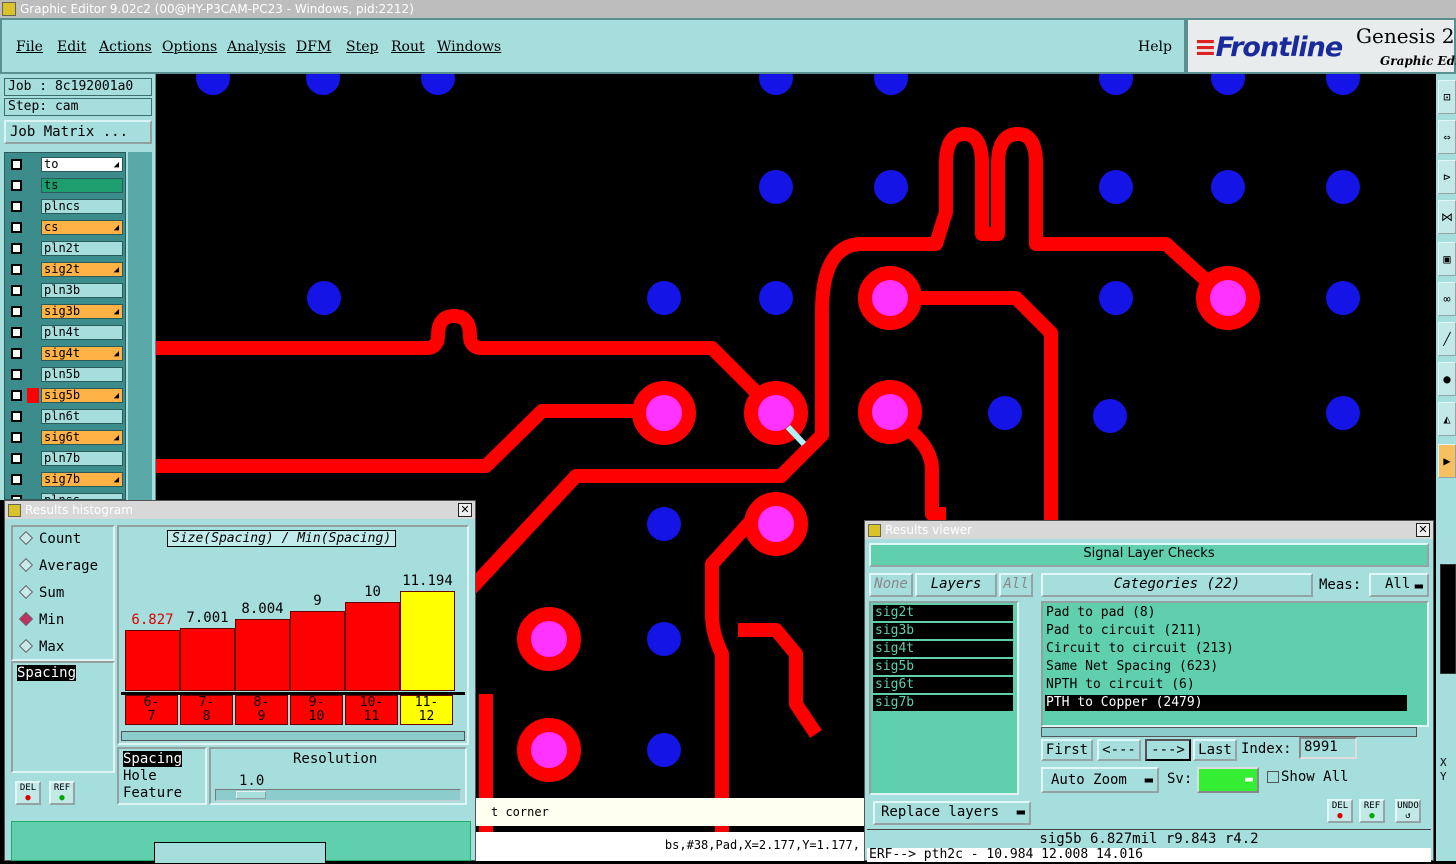 The width and height of the screenshot is (1456, 864). Describe the element at coordinates (313, 47) in the screenshot. I see `menu-dfm: DFM` at that location.